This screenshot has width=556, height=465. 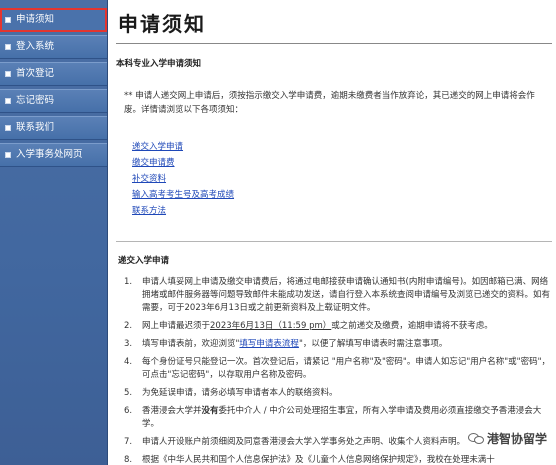 I want to click on sidebar-item-forgot-password: 忘记密码, so click(x=53, y=101).